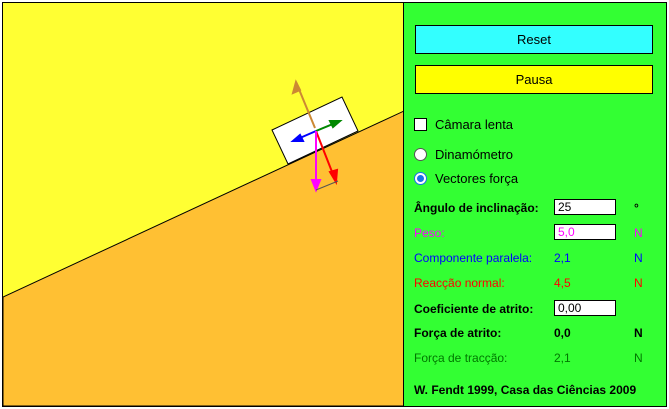  I want to click on slow-motion-option: Câmara lenta, so click(463, 124).